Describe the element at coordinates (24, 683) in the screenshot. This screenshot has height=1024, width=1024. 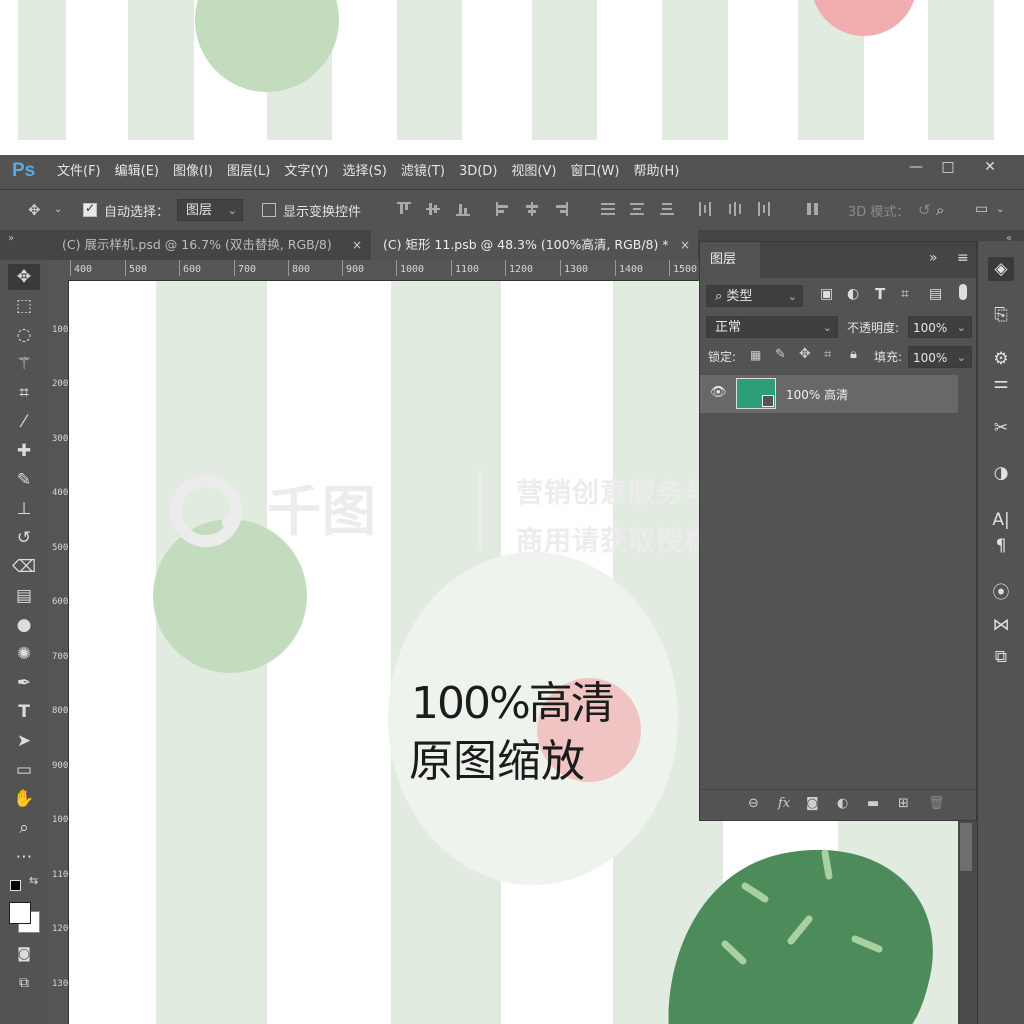
I see `pen-tool-icon: ✒` at that location.